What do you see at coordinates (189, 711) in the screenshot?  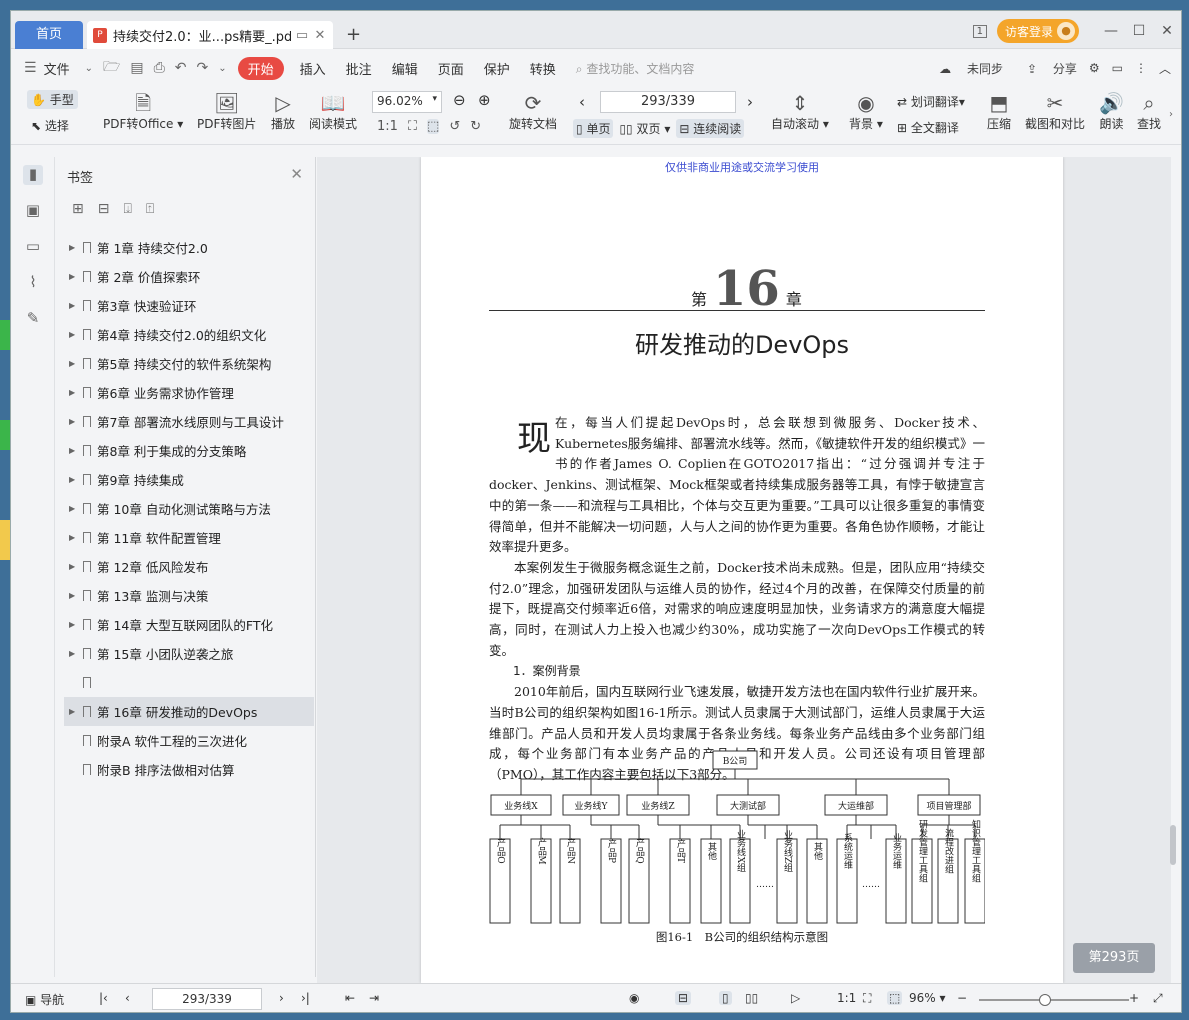 I see `bookmark-item: ▶ 第 16章 研发推动的DevOps` at bounding box center [189, 711].